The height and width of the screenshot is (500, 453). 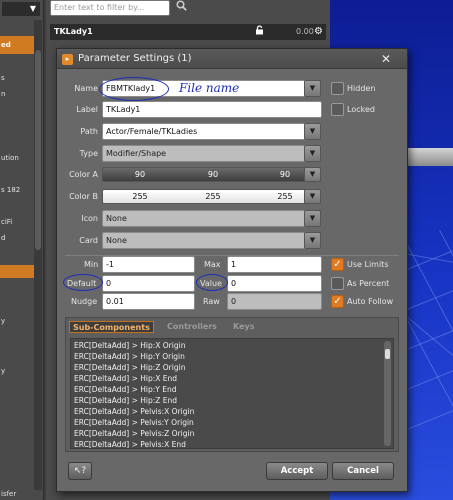 I want to click on use-limits-checkbox: ✓, so click(x=337, y=264).